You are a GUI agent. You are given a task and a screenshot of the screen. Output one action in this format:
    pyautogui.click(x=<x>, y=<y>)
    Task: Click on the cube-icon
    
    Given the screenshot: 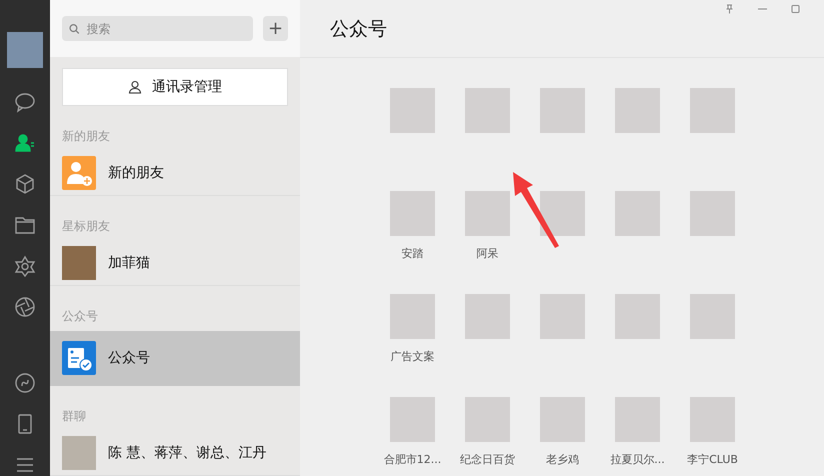 What is the action you would take?
    pyautogui.click(x=25, y=184)
    